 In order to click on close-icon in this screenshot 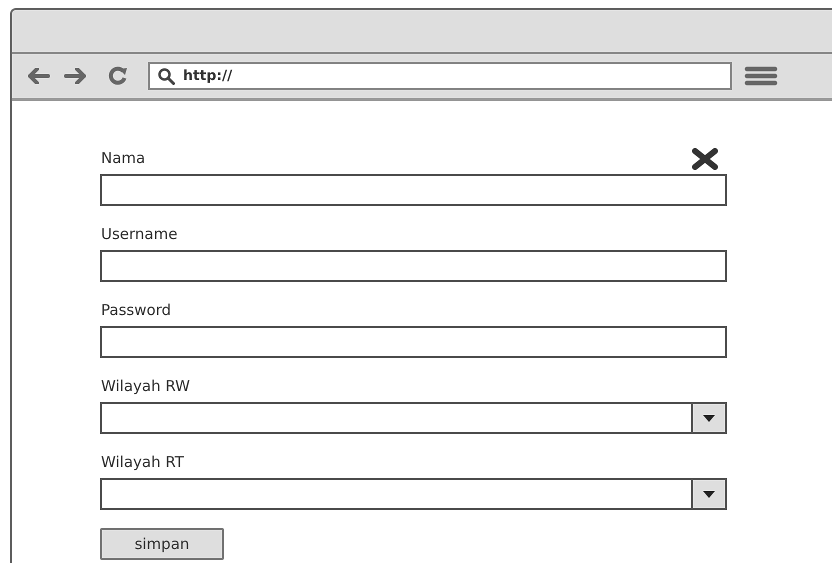, I will do `click(705, 159)`.